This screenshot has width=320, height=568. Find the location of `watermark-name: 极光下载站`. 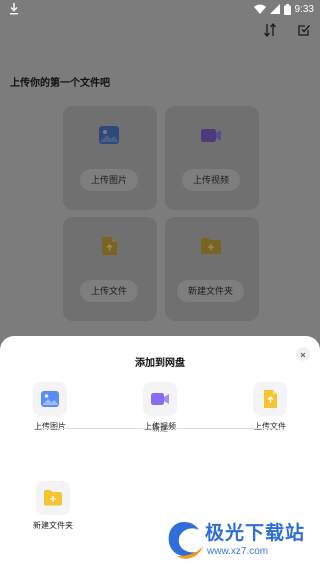

watermark-name: 极光下载站 is located at coordinates (255, 533).